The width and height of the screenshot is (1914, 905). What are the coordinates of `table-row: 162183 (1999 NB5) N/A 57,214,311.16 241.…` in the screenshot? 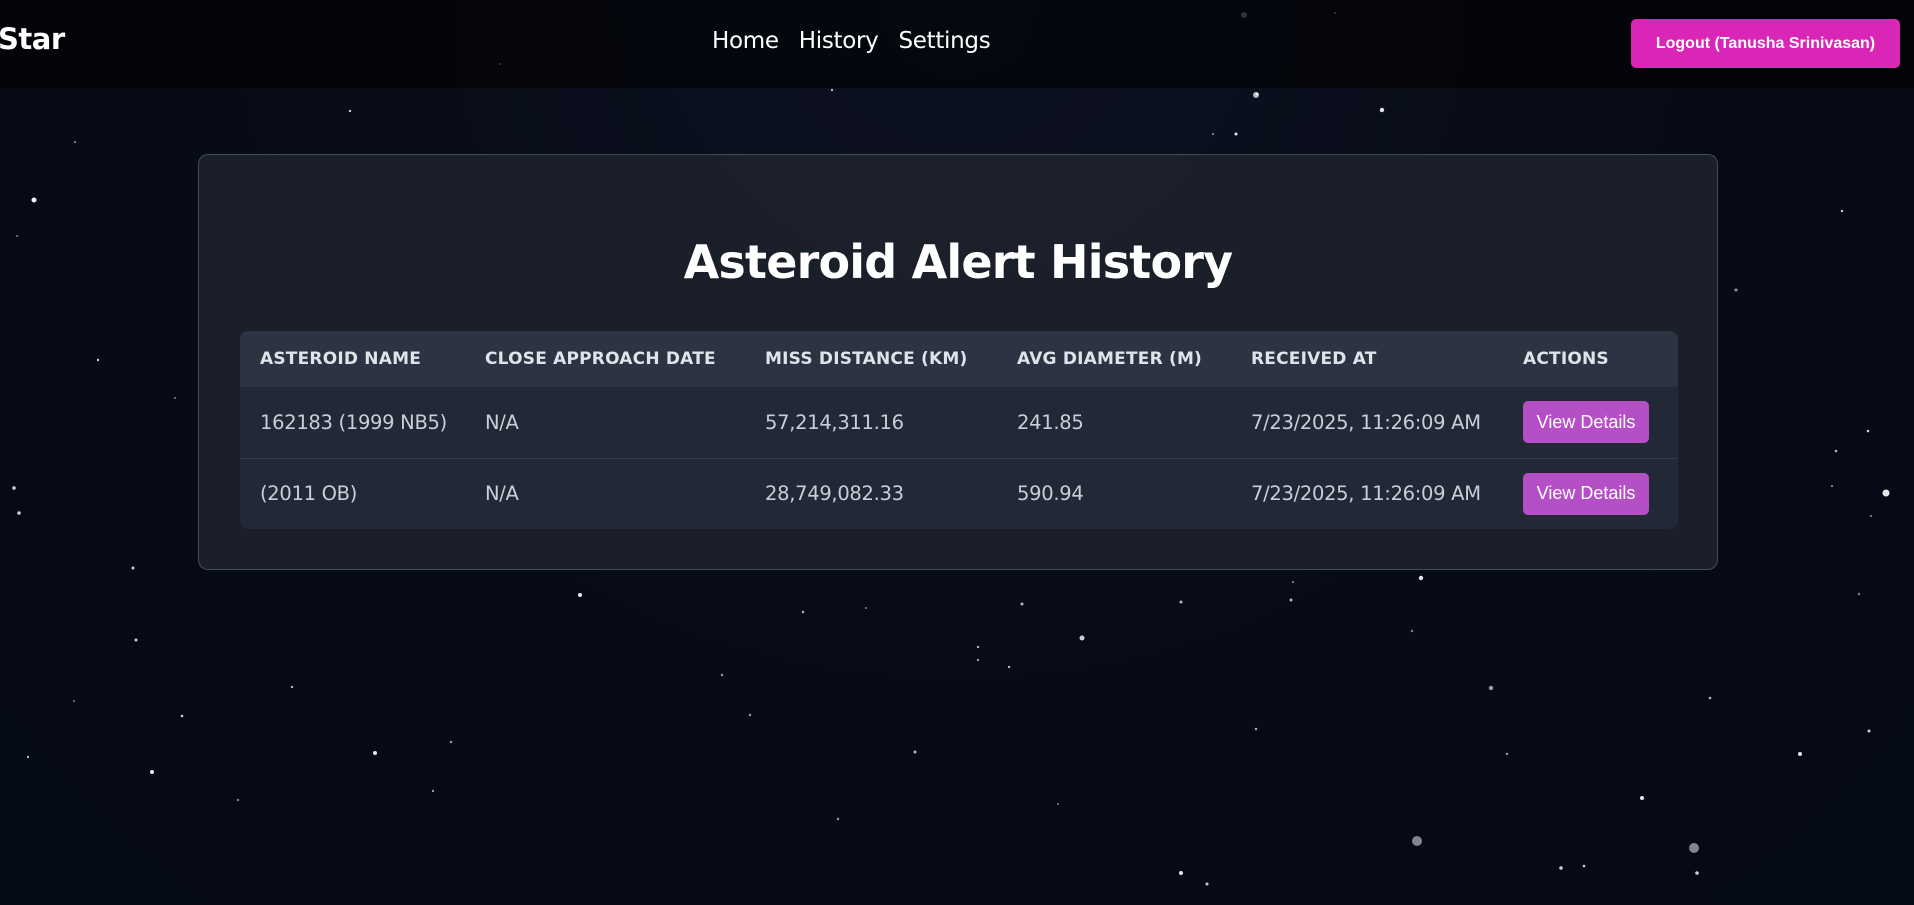 It's located at (959, 422).